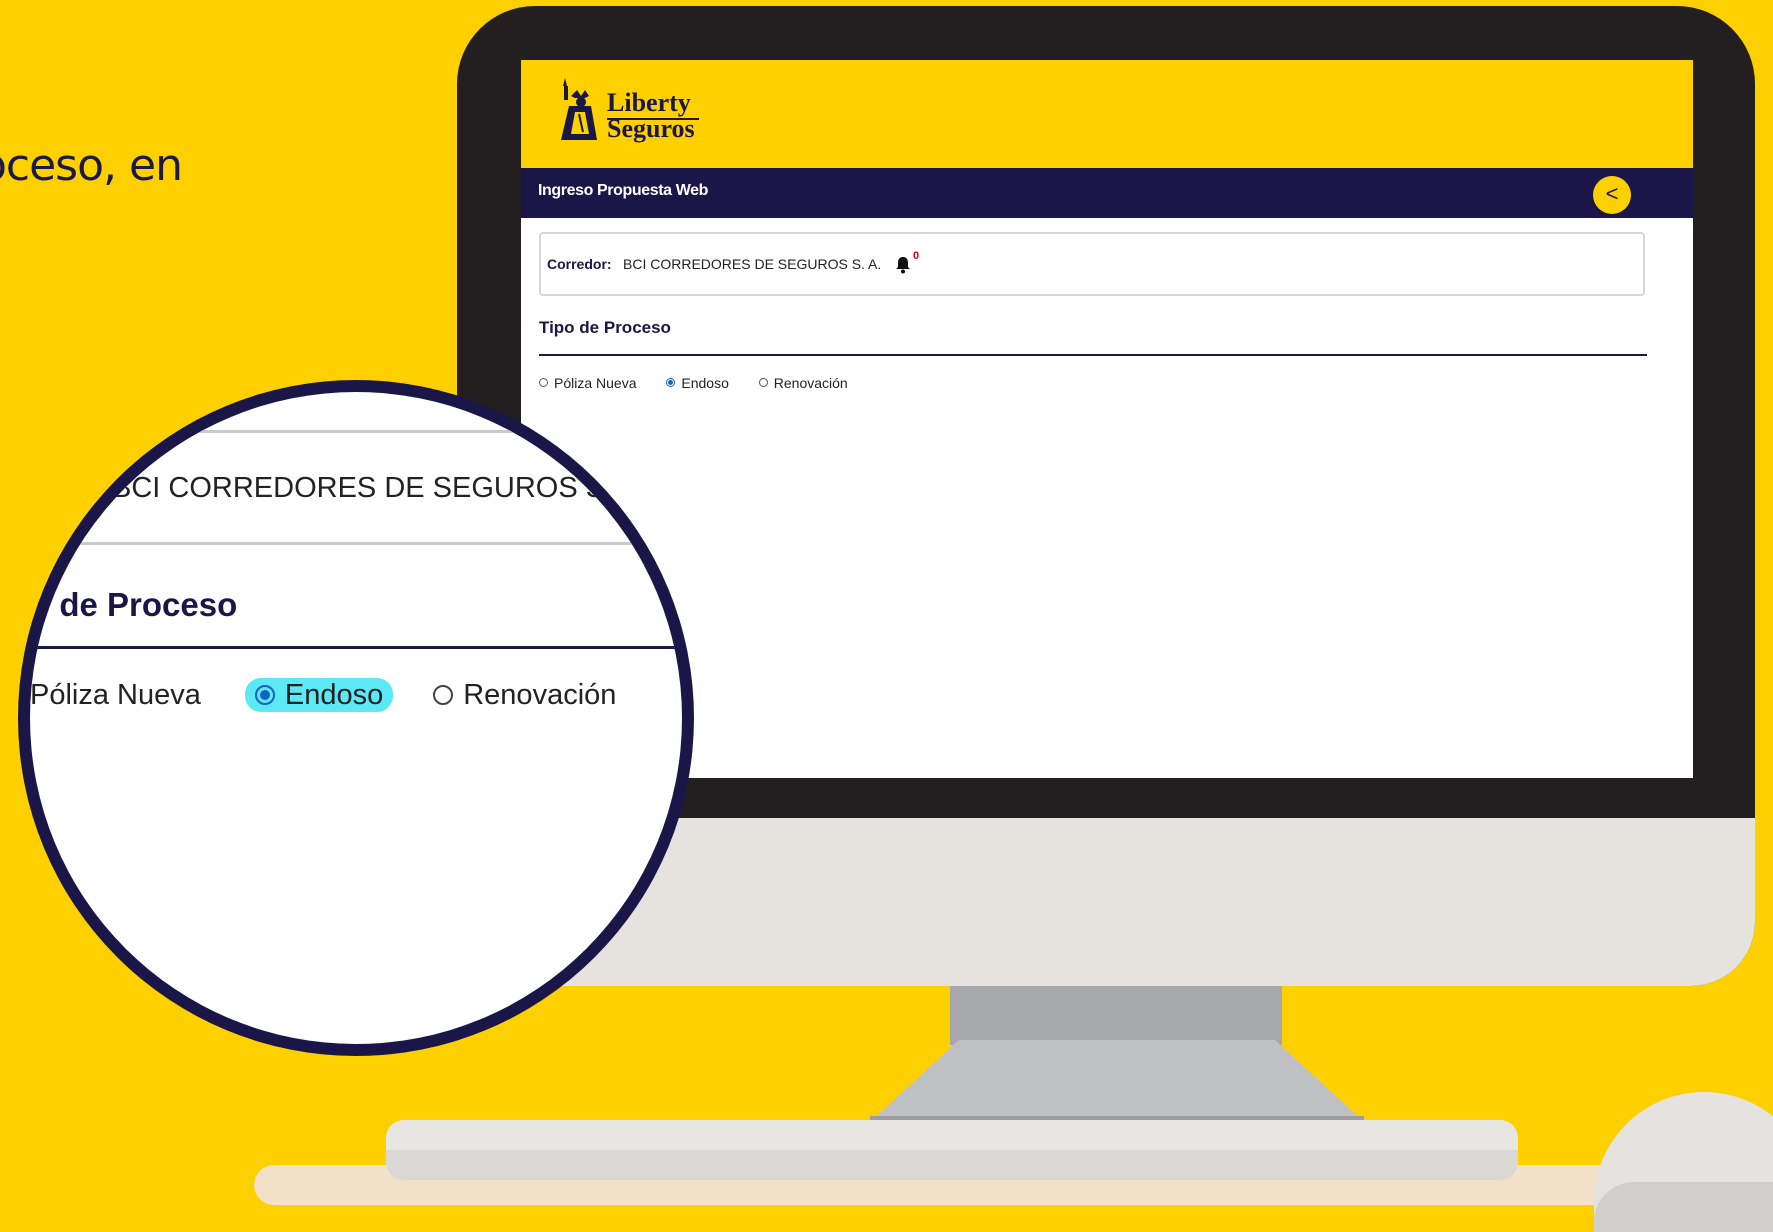 The width and height of the screenshot is (1773, 1232). I want to click on mouse, so click(1683, 1162).